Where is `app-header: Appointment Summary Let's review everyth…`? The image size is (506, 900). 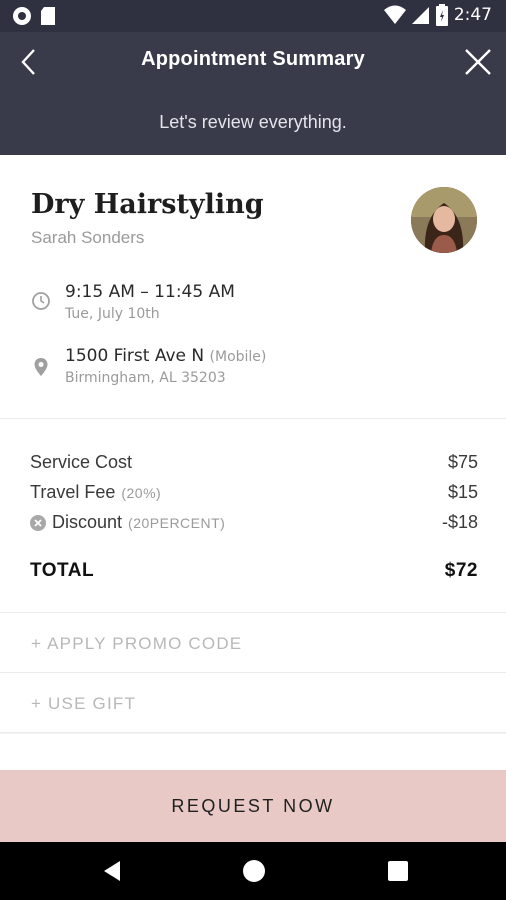
app-header: Appointment Summary Let's review everyth… is located at coordinates (253, 93).